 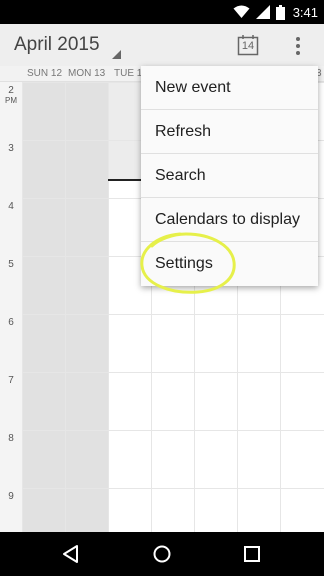 I want to click on hour-label: 4, so click(x=11, y=206).